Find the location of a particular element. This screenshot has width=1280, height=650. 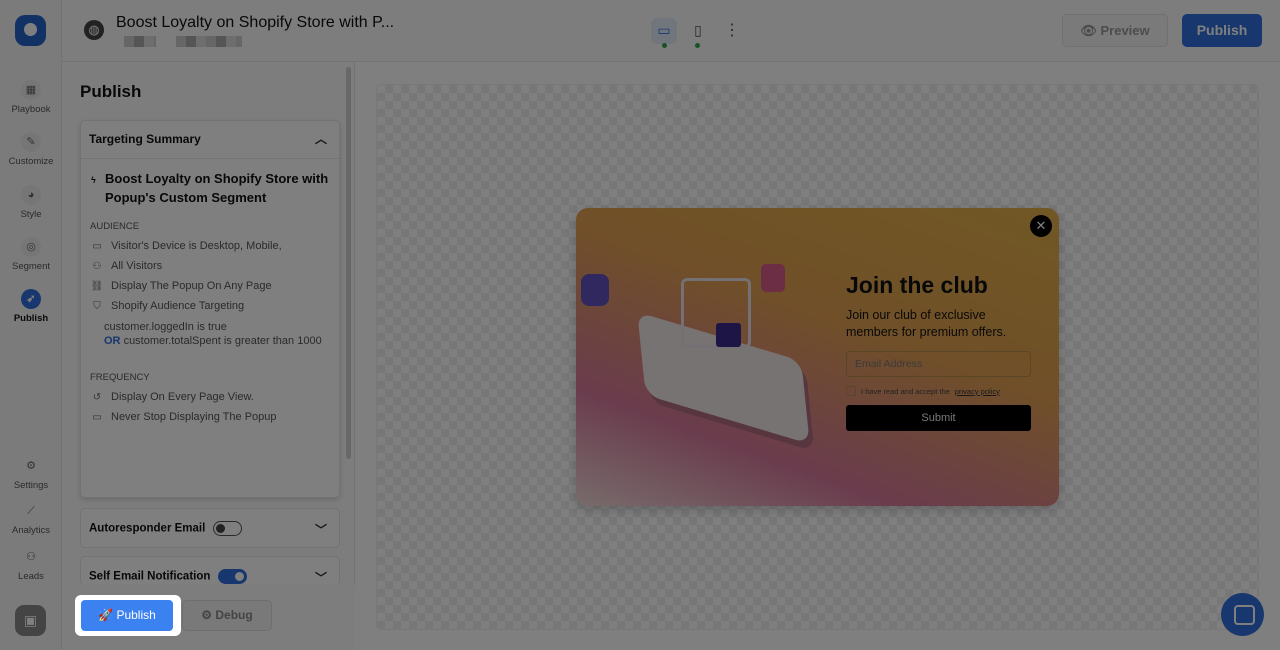

monitor-icon: ▭ is located at coordinates (97, 417).